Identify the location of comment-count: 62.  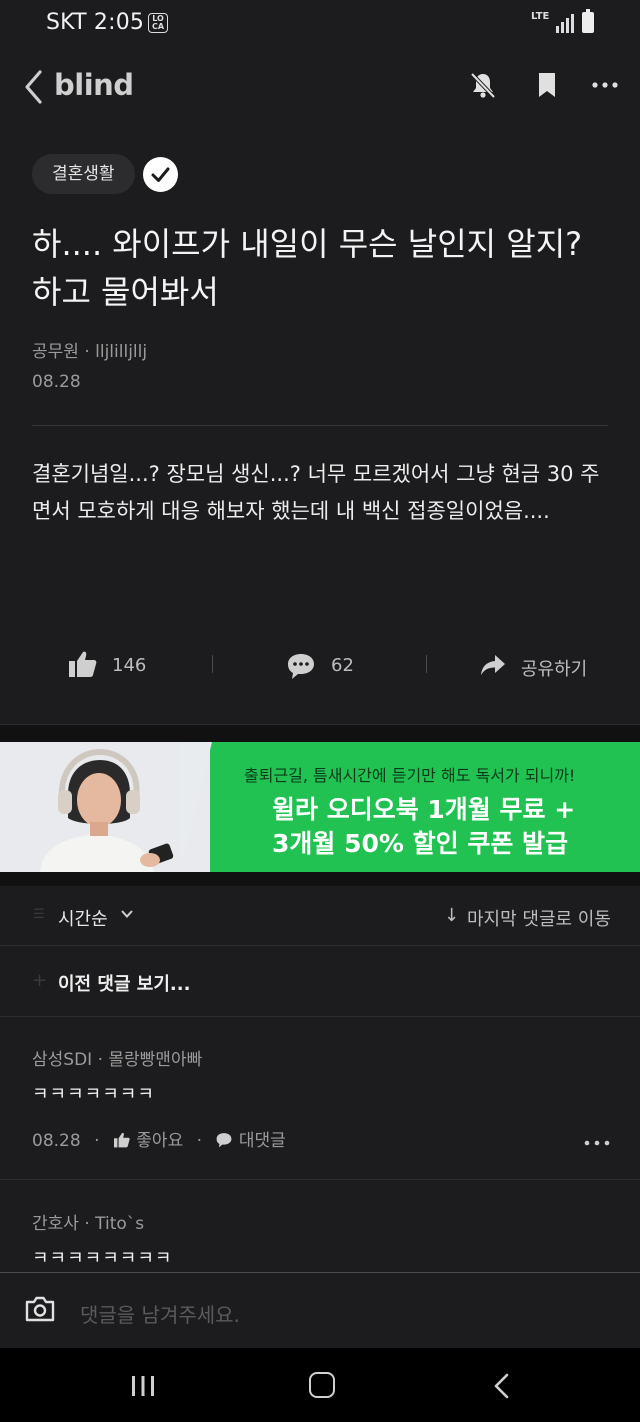
(342, 665).